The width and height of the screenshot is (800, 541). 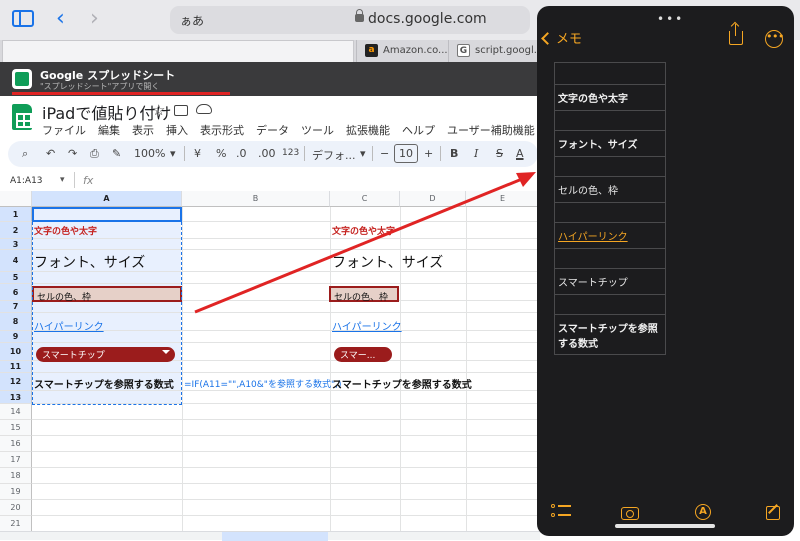 I want to click on column-header-a: A, so click(x=107, y=199).